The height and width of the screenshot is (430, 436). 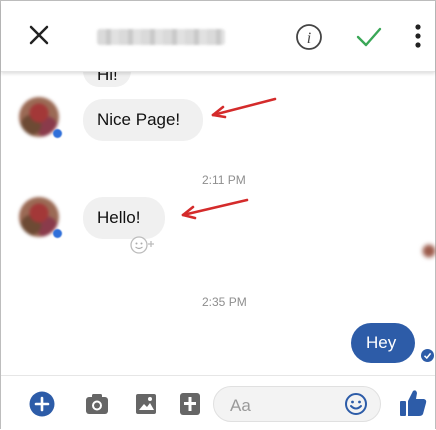 I want to click on message-text: Hello!, so click(x=119, y=217).